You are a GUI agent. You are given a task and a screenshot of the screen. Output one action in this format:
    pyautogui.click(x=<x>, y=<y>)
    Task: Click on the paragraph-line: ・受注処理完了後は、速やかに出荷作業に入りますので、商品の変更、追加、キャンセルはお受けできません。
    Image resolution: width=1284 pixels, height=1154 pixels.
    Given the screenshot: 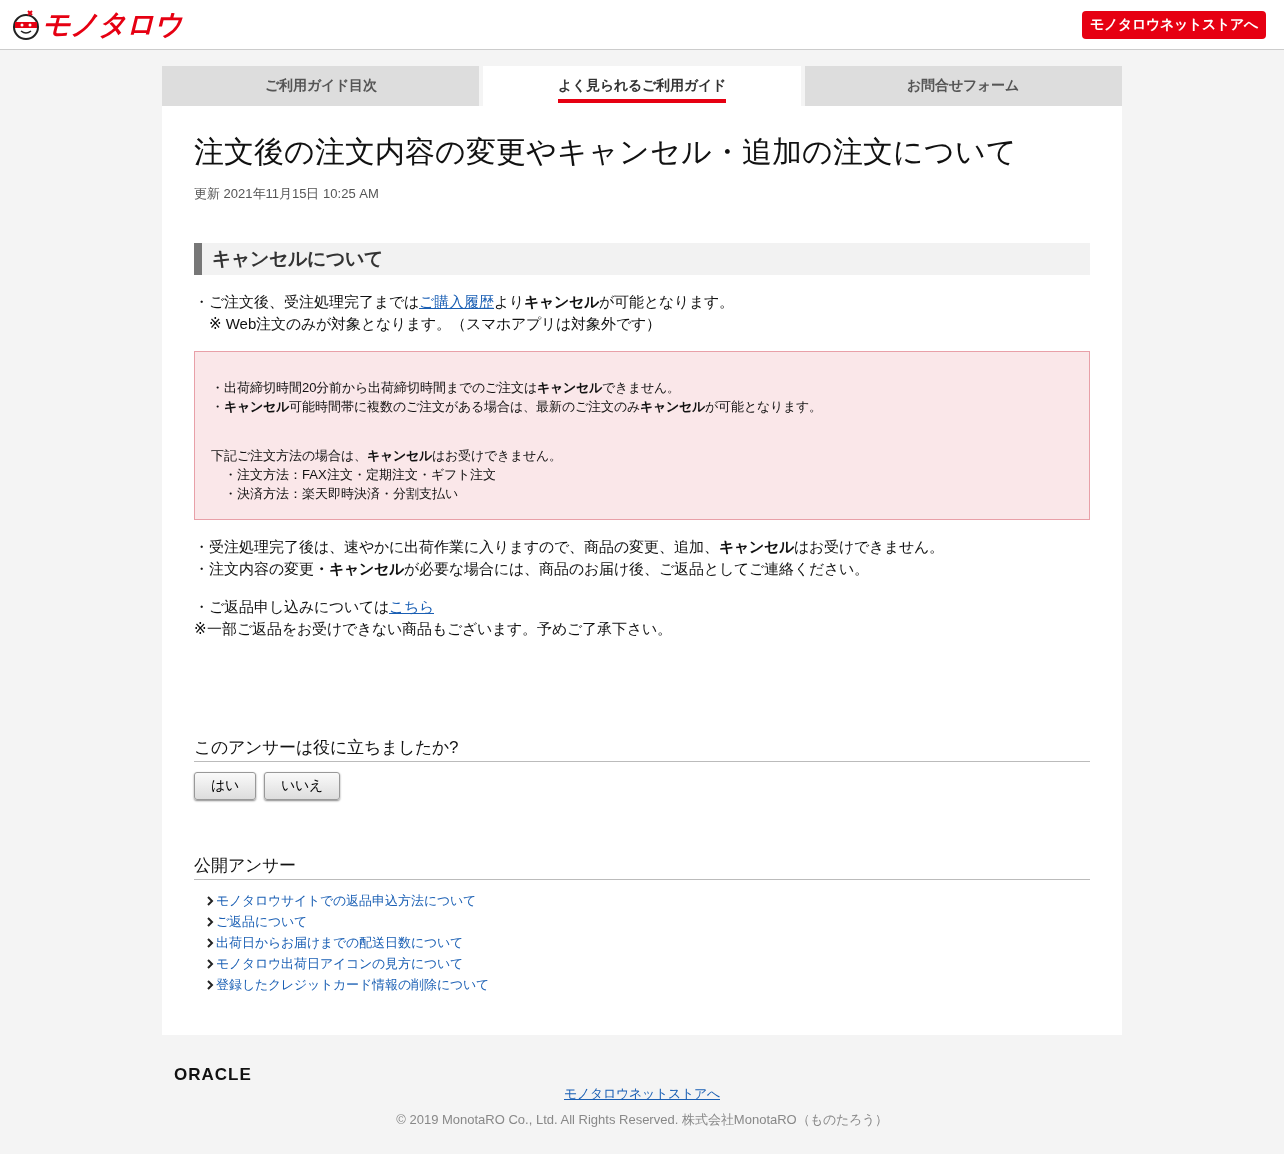 What is the action you would take?
    pyautogui.click(x=569, y=547)
    